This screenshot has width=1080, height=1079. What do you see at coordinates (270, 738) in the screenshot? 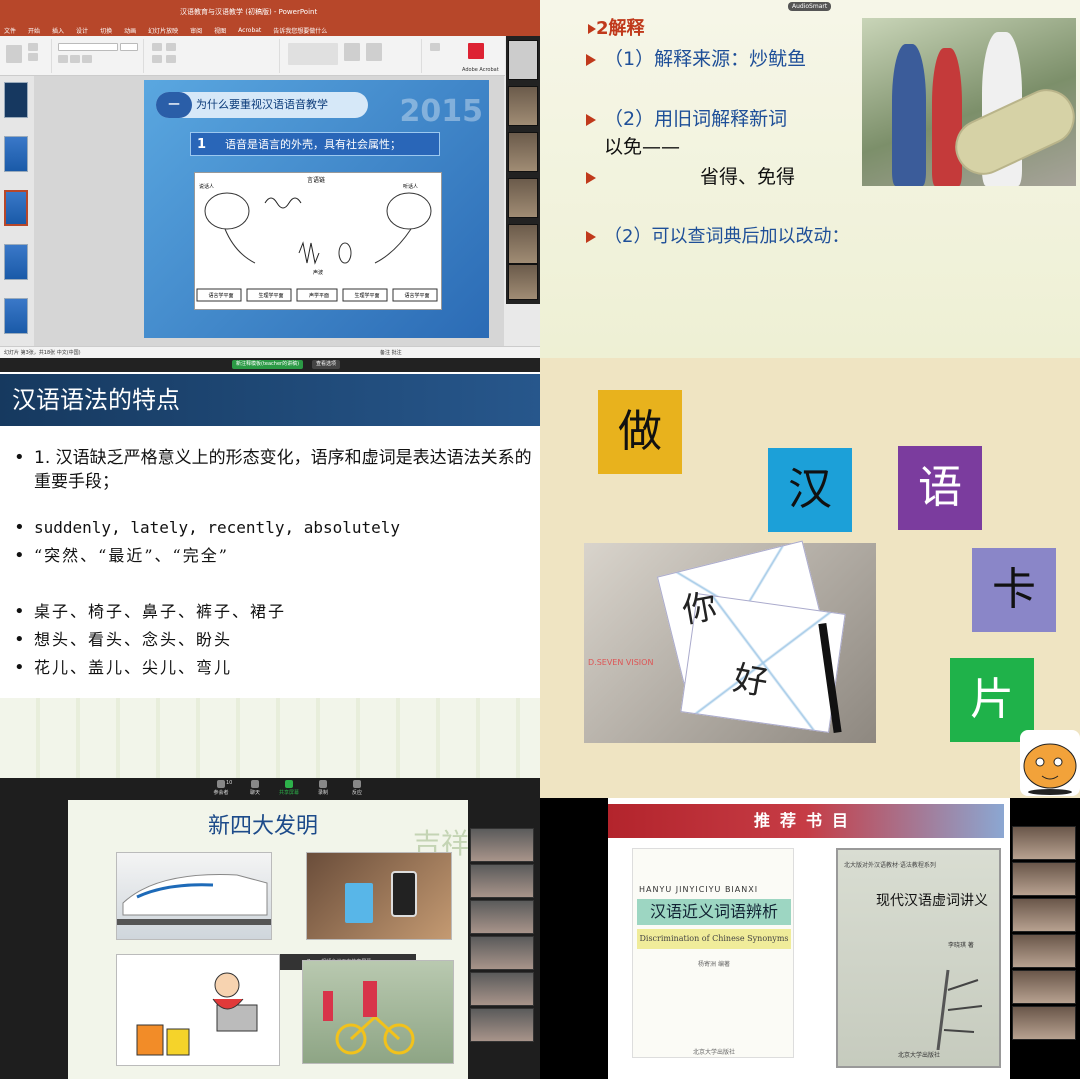
I see `decorative-footer` at bounding box center [270, 738].